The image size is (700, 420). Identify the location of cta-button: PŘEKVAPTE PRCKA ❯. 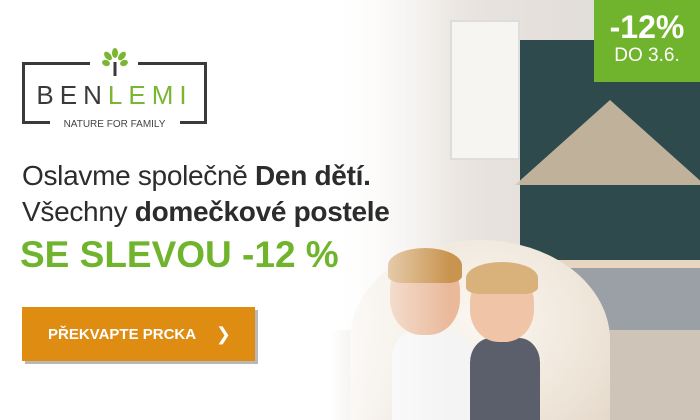
(138, 334).